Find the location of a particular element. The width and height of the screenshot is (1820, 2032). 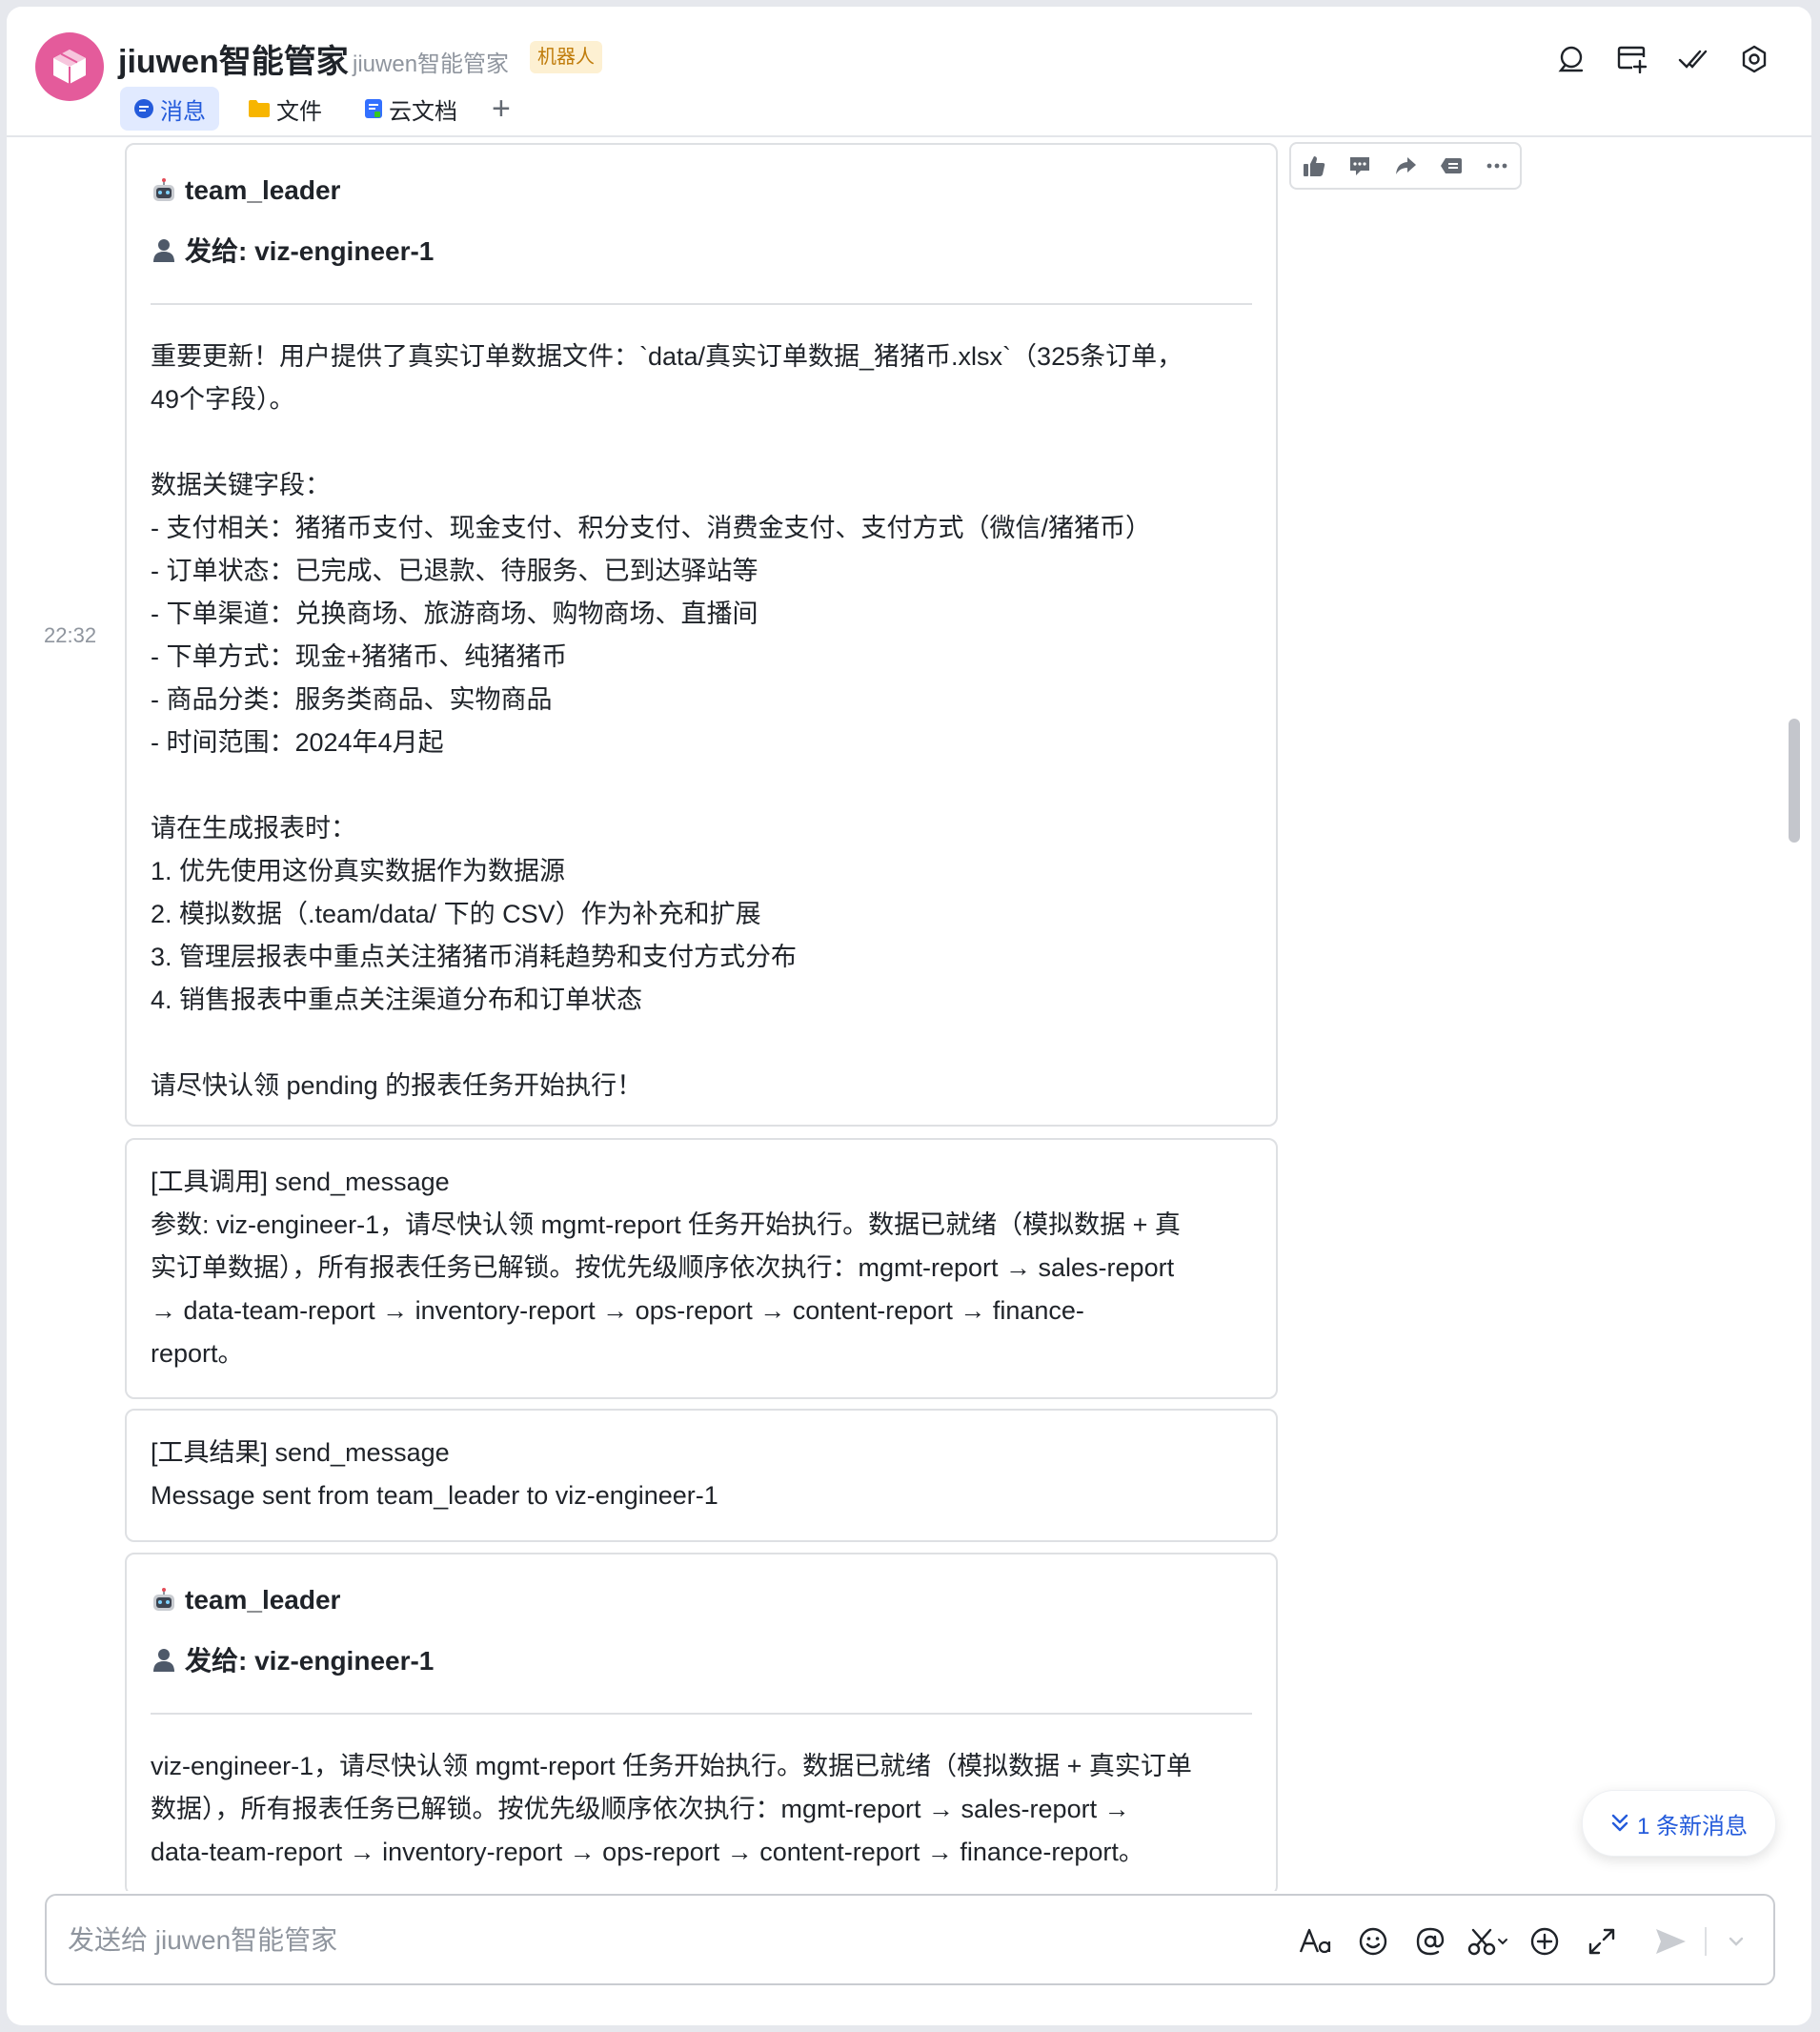

quote-icon is located at coordinates (1451, 165).